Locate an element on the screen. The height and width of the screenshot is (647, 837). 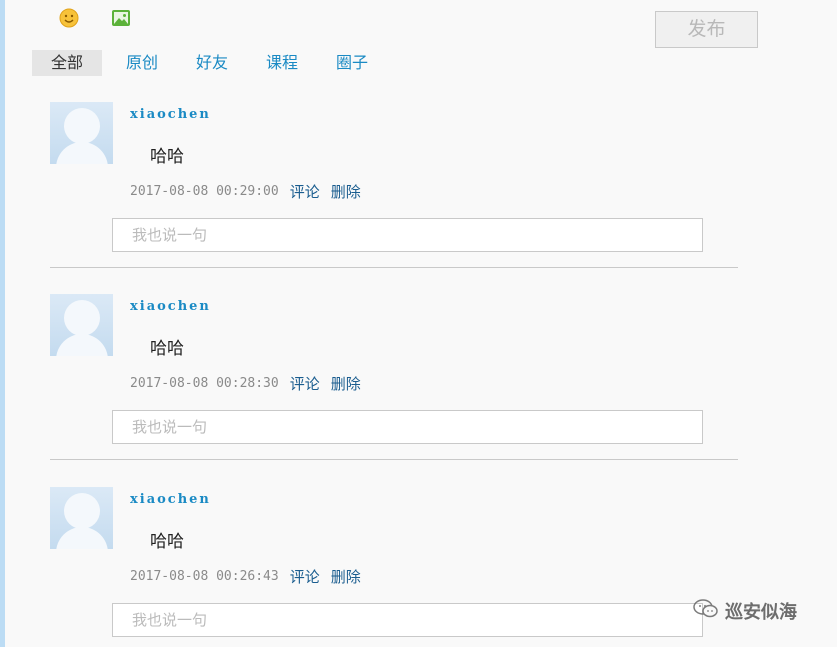
tab-friends: 好友 is located at coordinates (212, 63).